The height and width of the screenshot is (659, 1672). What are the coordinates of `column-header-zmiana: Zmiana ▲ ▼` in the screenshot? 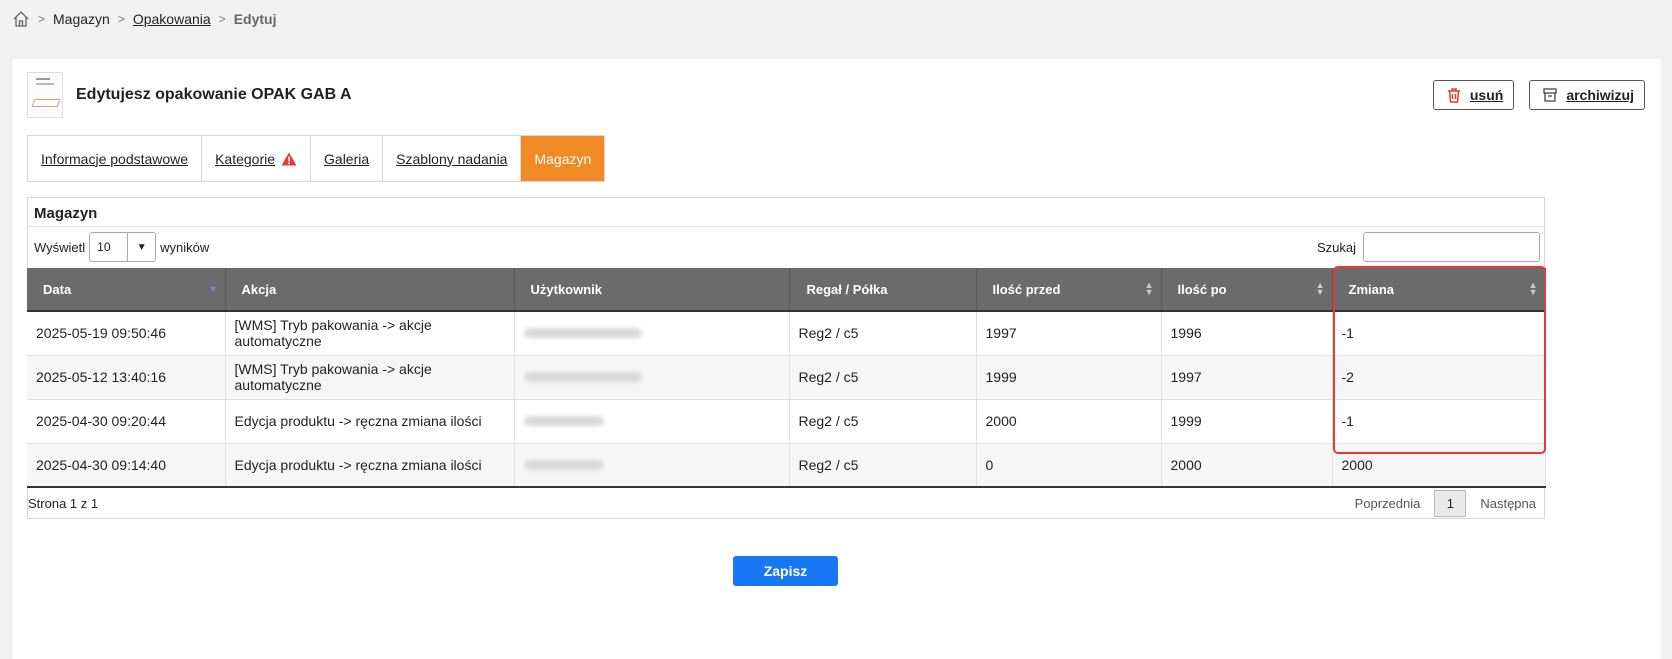 It's located at (1439, 290).